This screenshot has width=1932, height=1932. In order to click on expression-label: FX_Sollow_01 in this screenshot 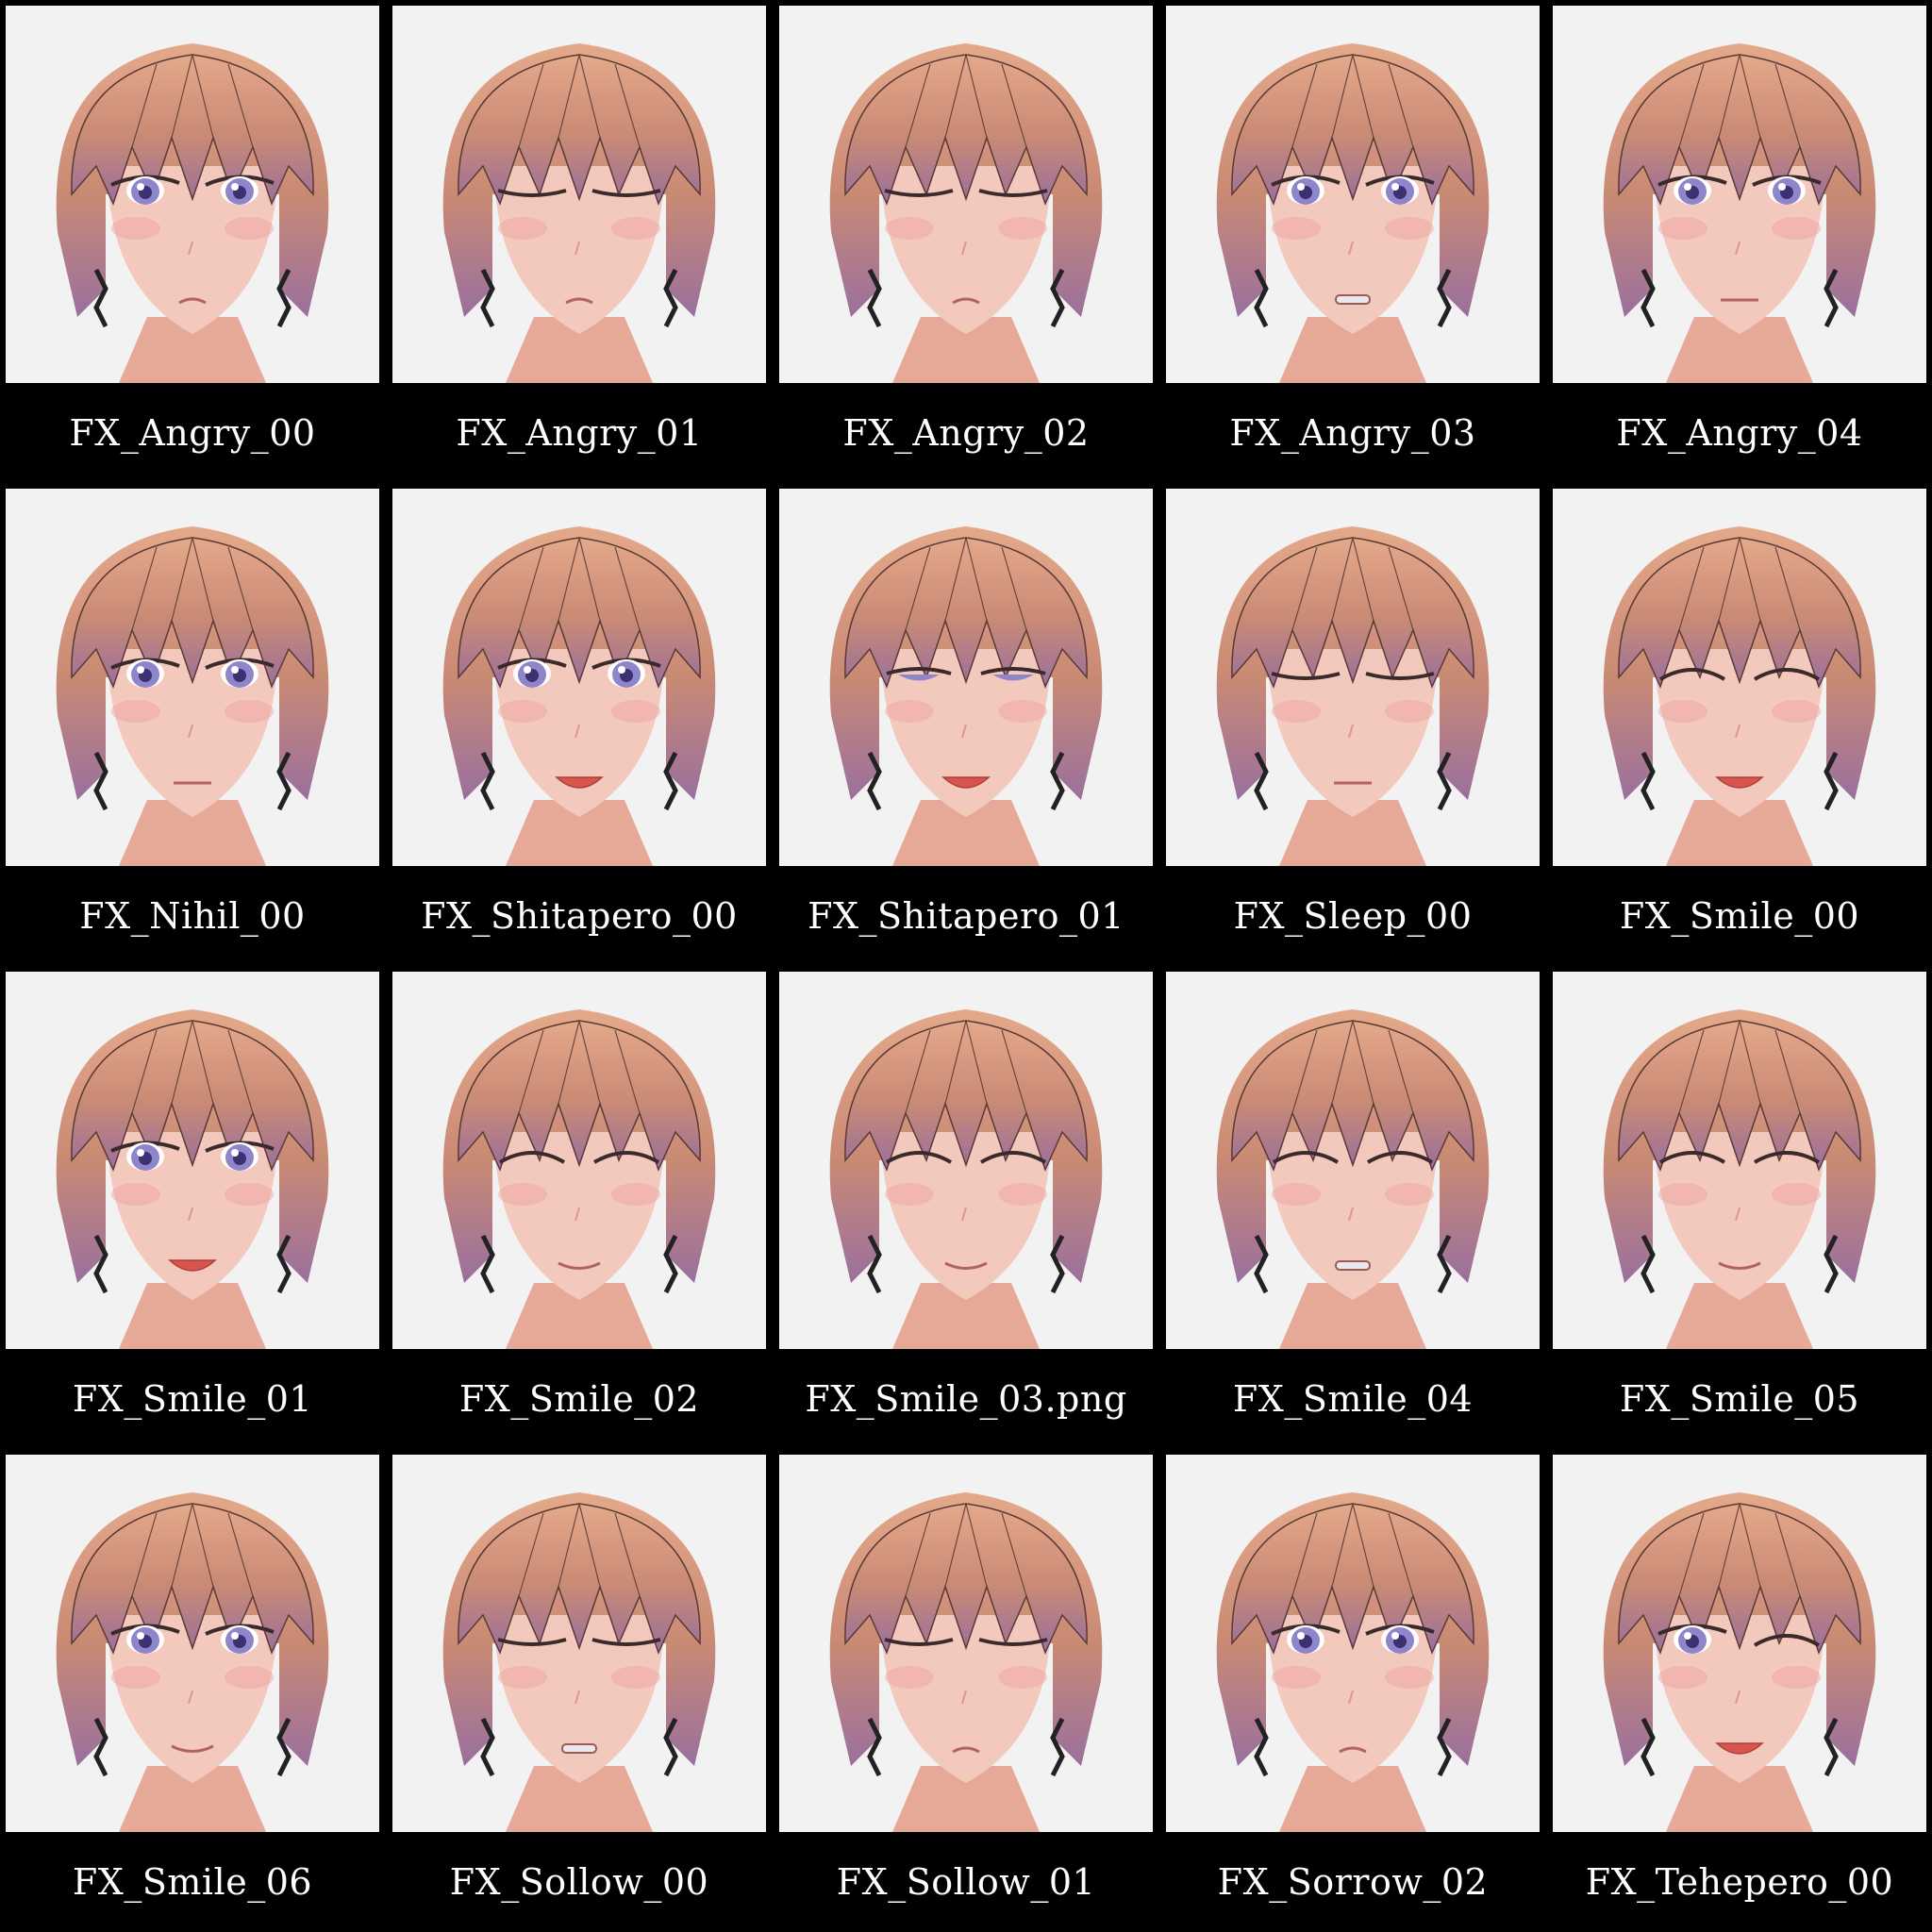, I will do `click(966, 1882)`.